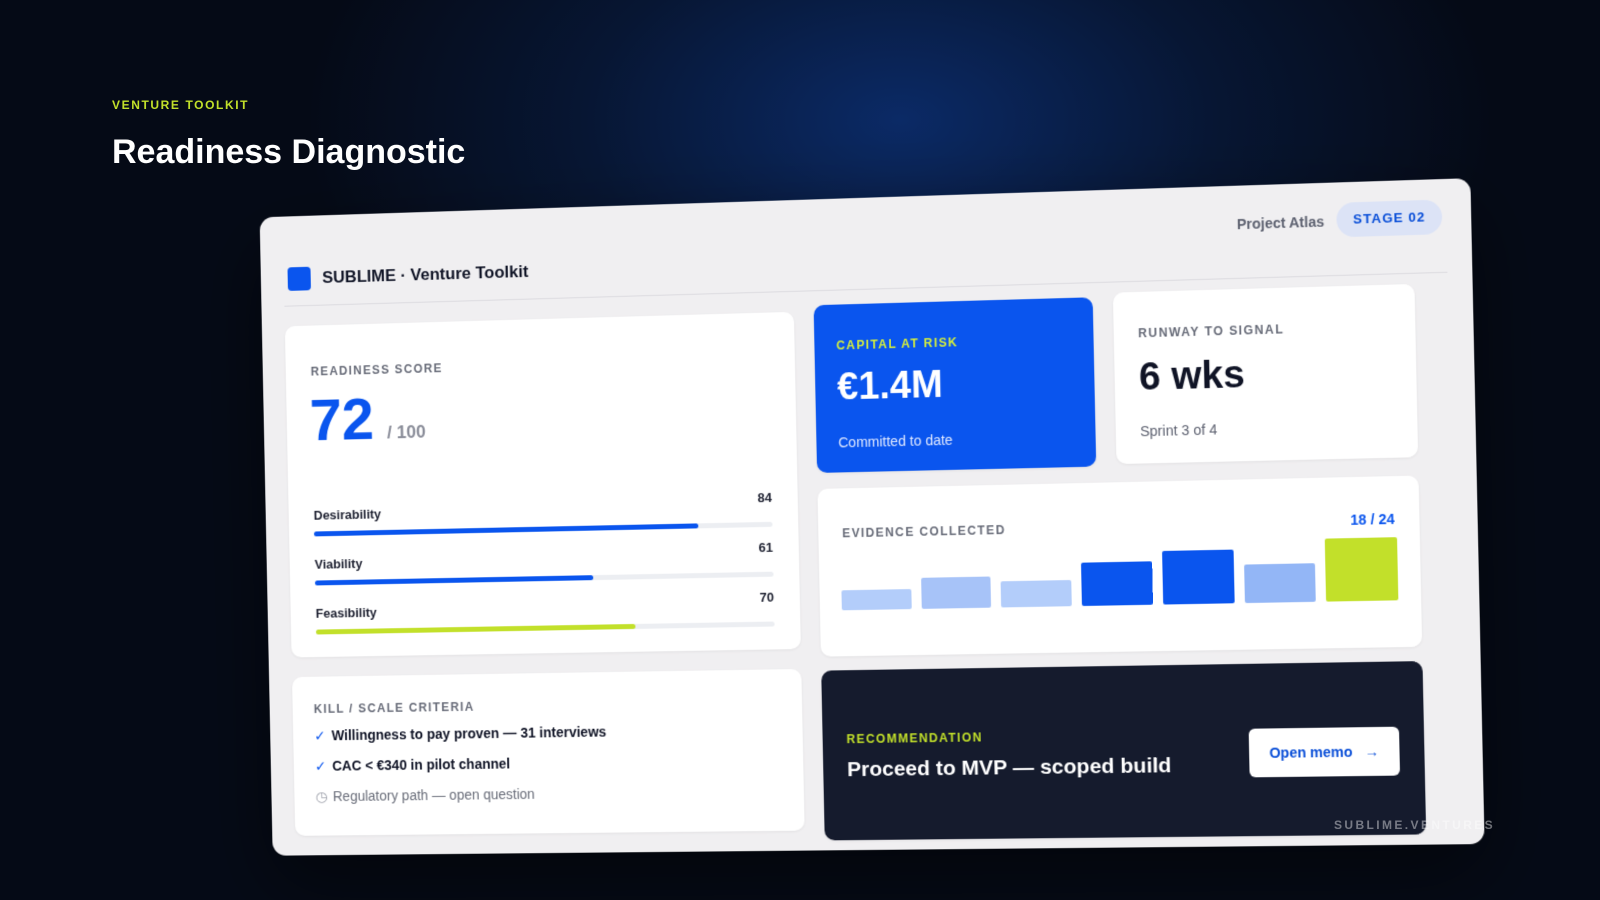 This screenshot has width=1600, height=900. I want to click on evidence-label: EVIDENCE COLLECTED, so click(924, 531).